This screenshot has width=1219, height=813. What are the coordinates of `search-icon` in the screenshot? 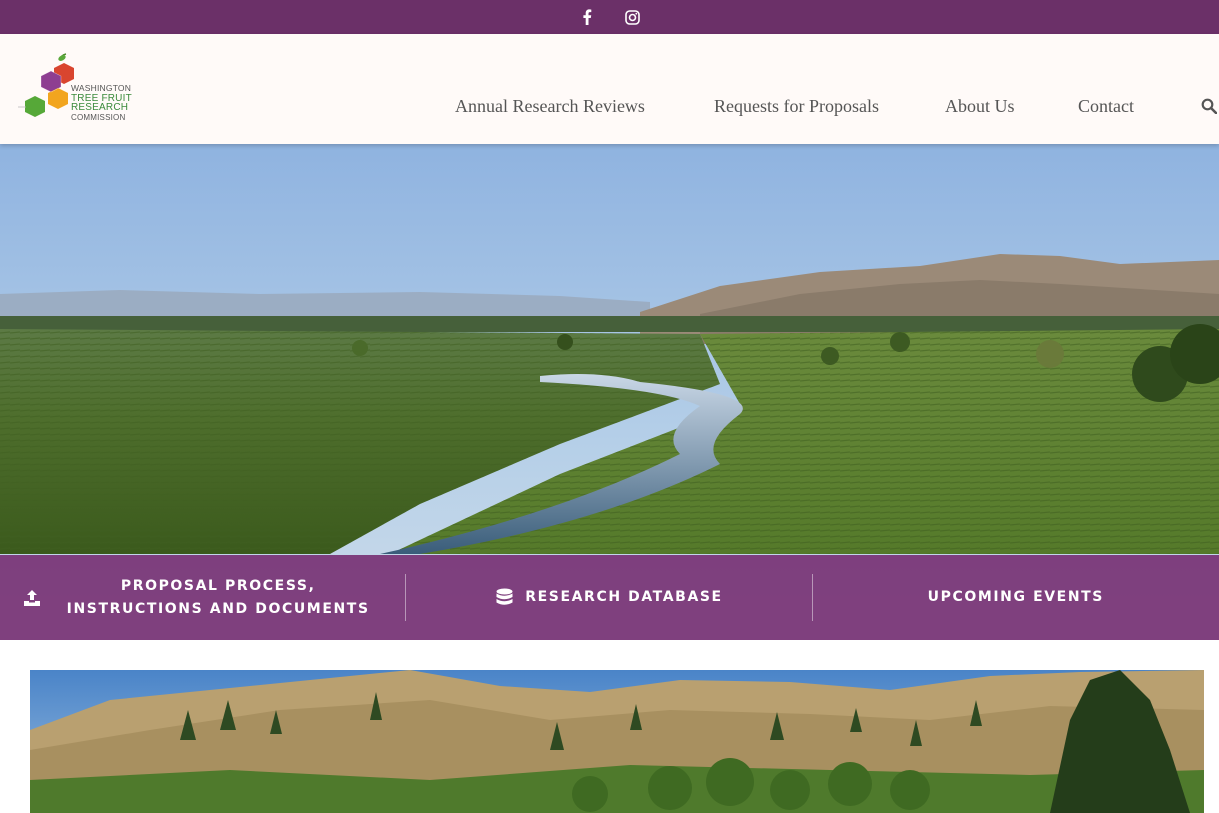 It's located at (1209, 106).